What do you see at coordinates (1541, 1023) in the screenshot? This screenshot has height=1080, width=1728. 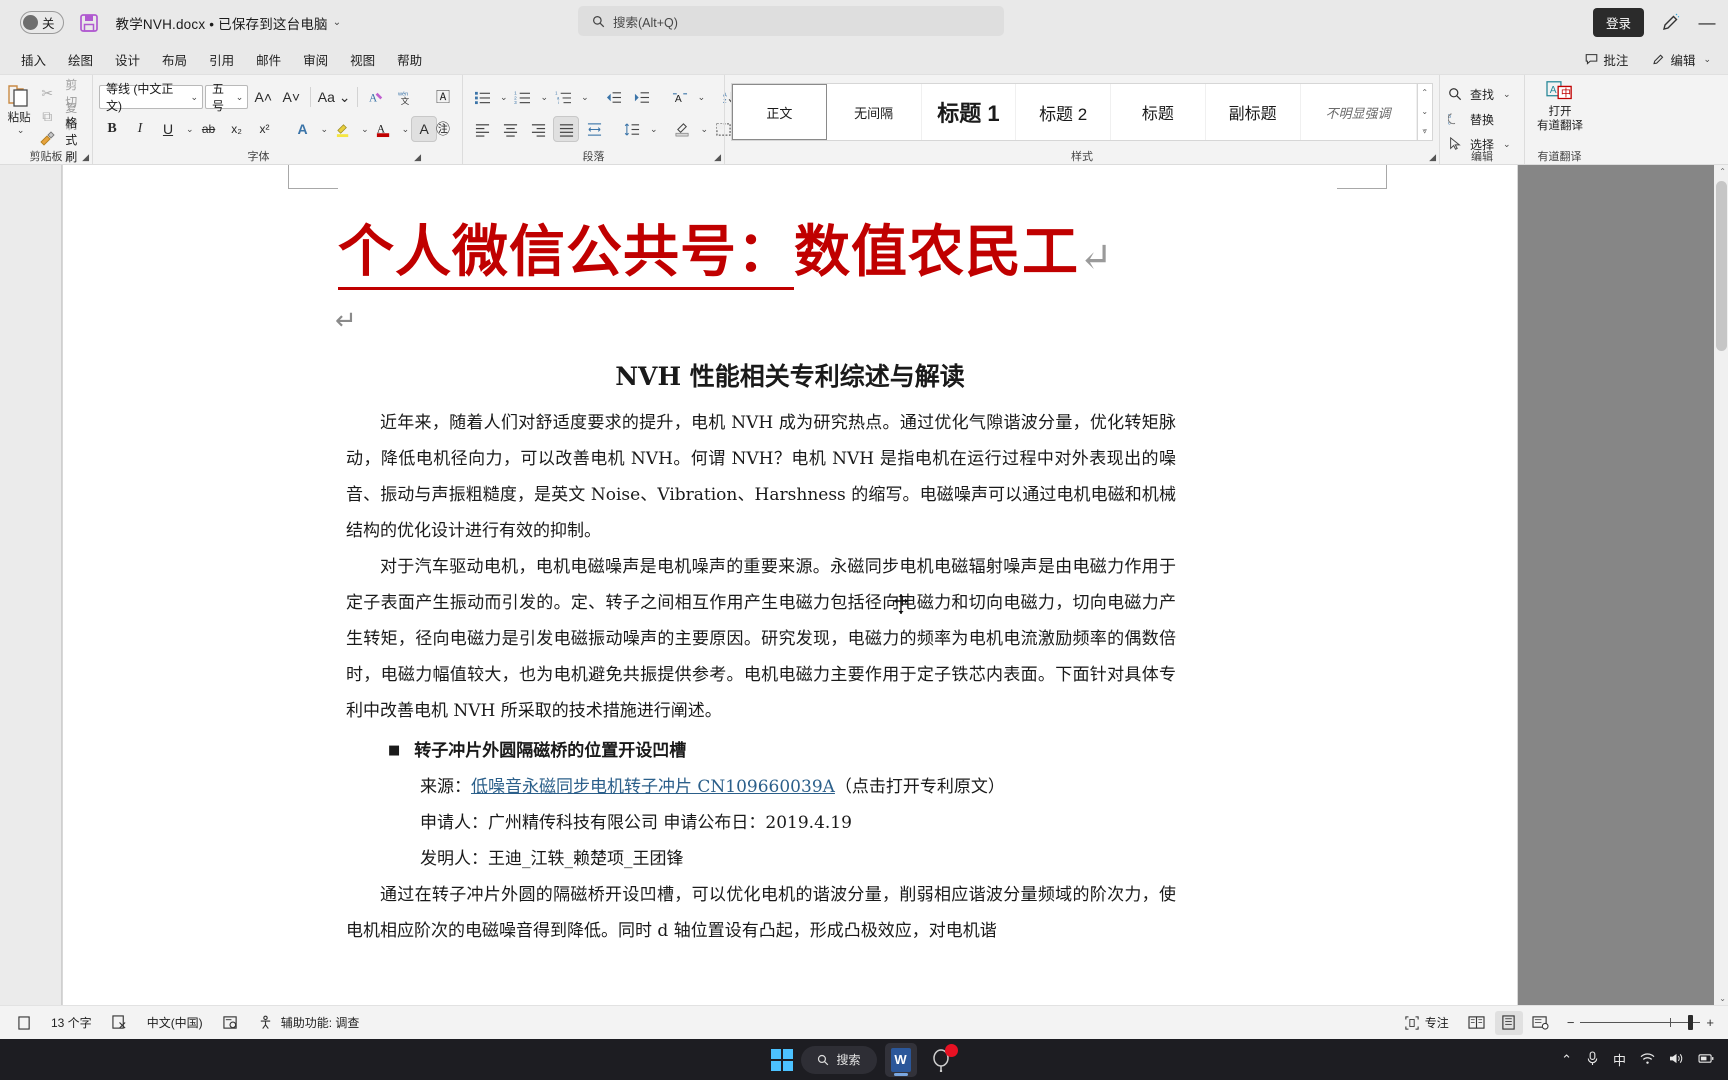 I see `web-layout-button` at bounding box center [1541, 1023].